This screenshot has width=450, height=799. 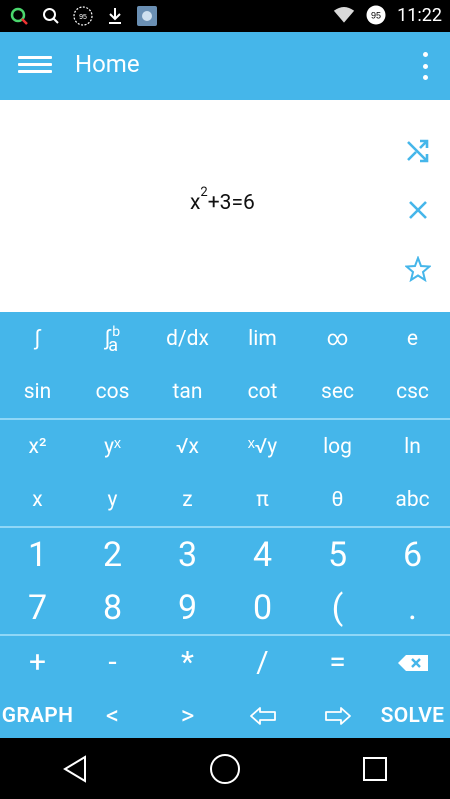 I want to click on digit-9-key: 9, so click(x=187, y=607).